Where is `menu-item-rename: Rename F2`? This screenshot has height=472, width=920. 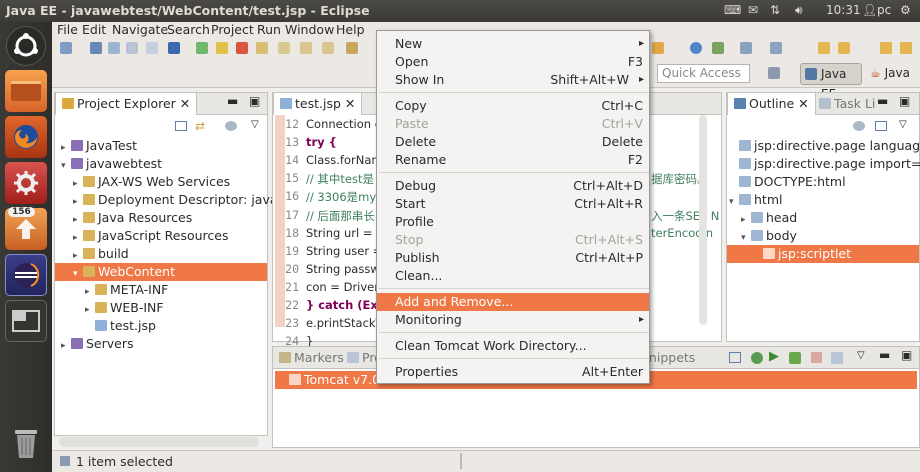
menu-item-rename: Rename F2 is located at coordinates (513, 160).